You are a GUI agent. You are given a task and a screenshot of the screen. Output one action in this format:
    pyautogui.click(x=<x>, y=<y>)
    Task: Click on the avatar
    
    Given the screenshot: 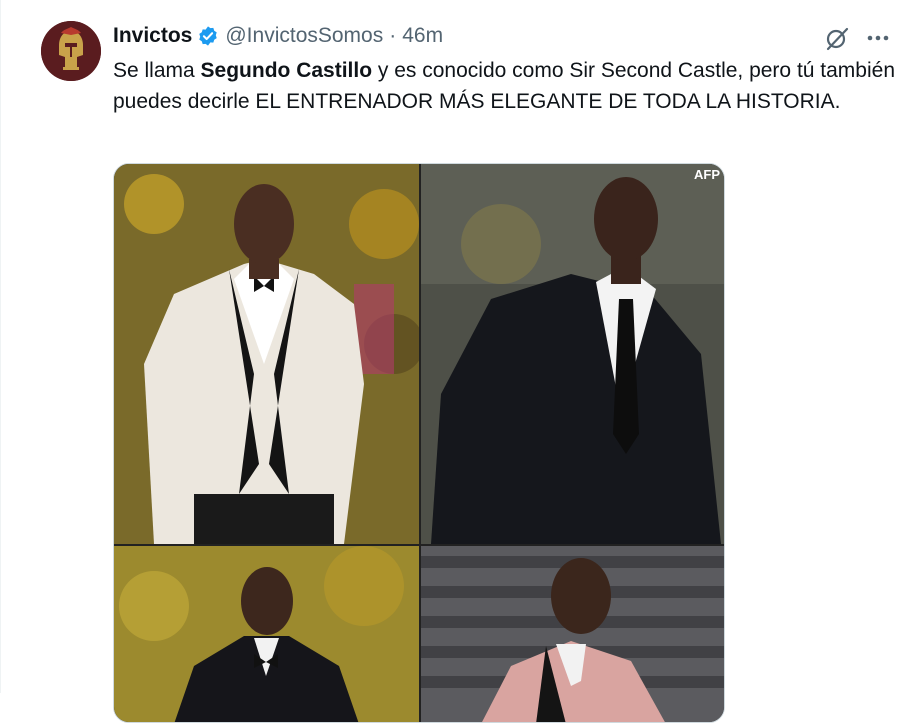 What is the action you would take?
    pyautogui.click(x=71, y=51)
    